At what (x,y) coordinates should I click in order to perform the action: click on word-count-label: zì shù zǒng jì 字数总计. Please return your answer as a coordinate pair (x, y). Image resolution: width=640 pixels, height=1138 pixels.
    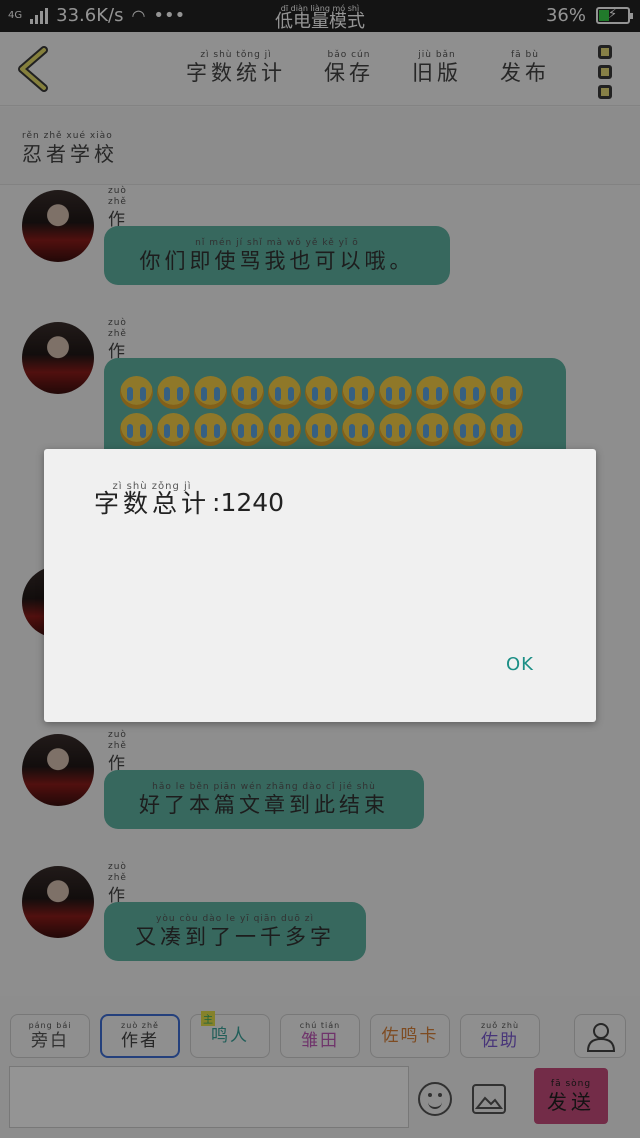
    Looking at the image, I should click on (152, 499).